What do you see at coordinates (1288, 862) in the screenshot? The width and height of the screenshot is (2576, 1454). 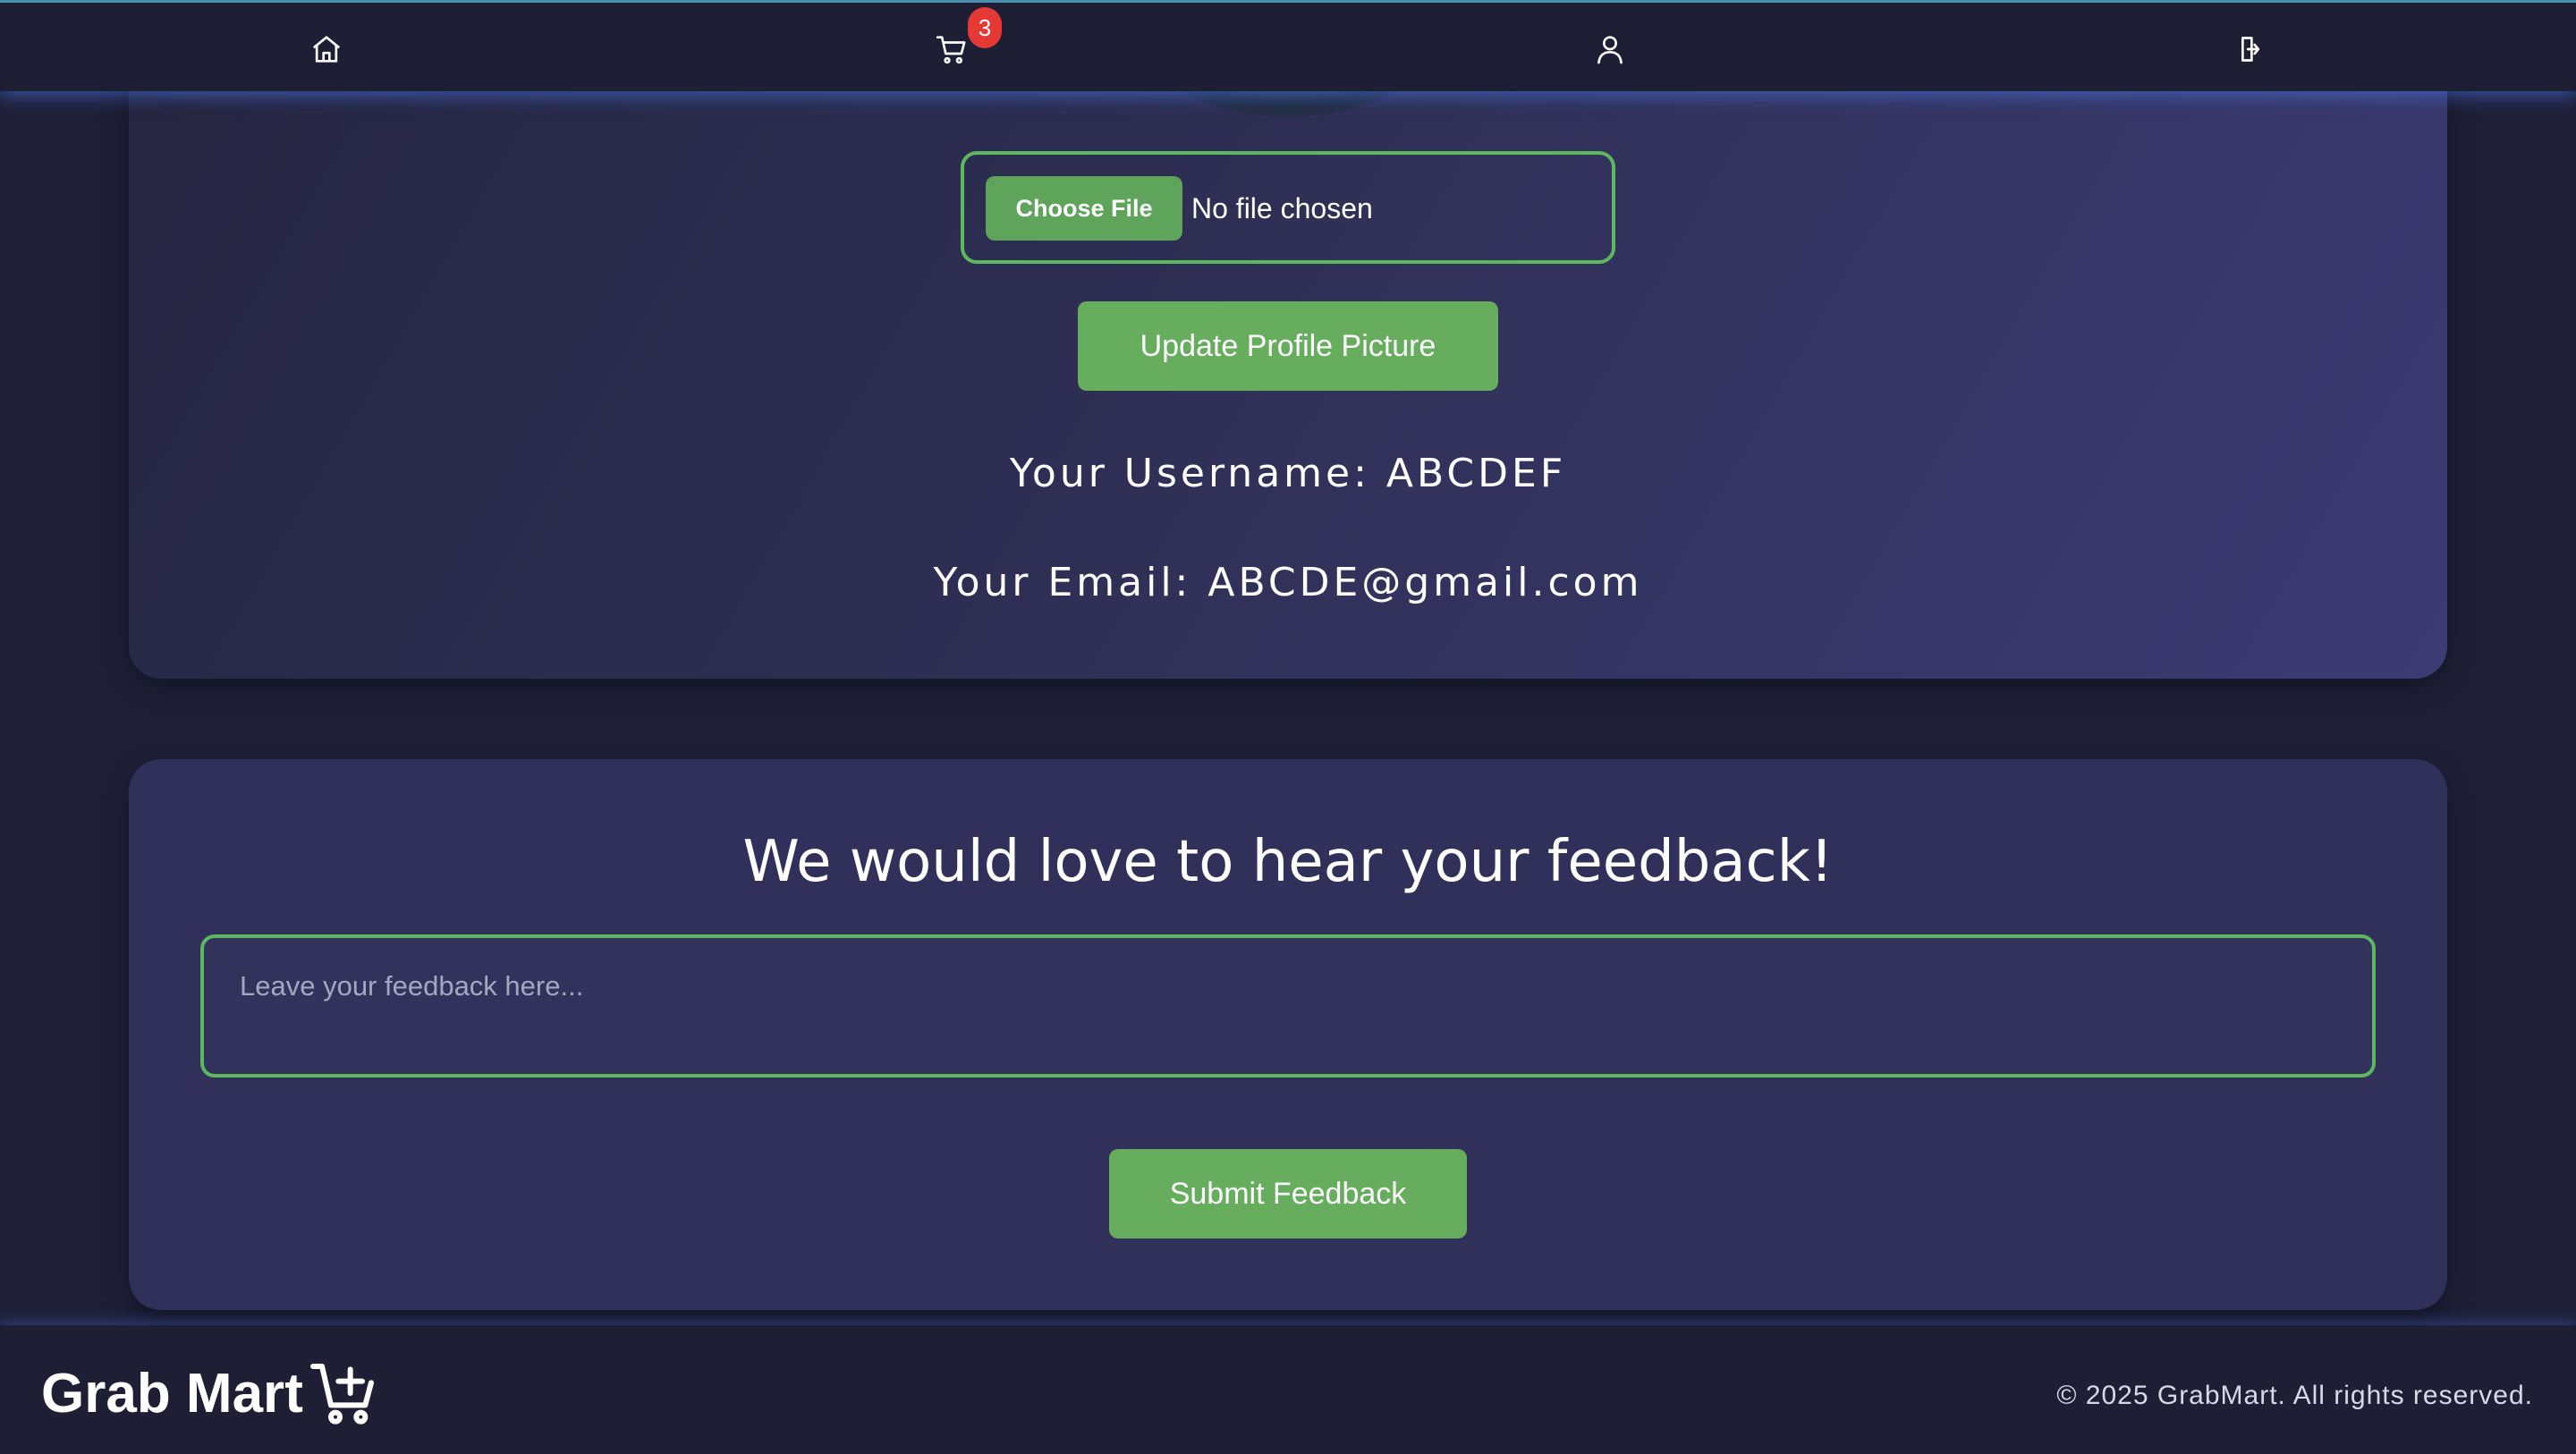 I see `feedback-title: We would love to hear your feedback!` at bounding box center [1288, 862].